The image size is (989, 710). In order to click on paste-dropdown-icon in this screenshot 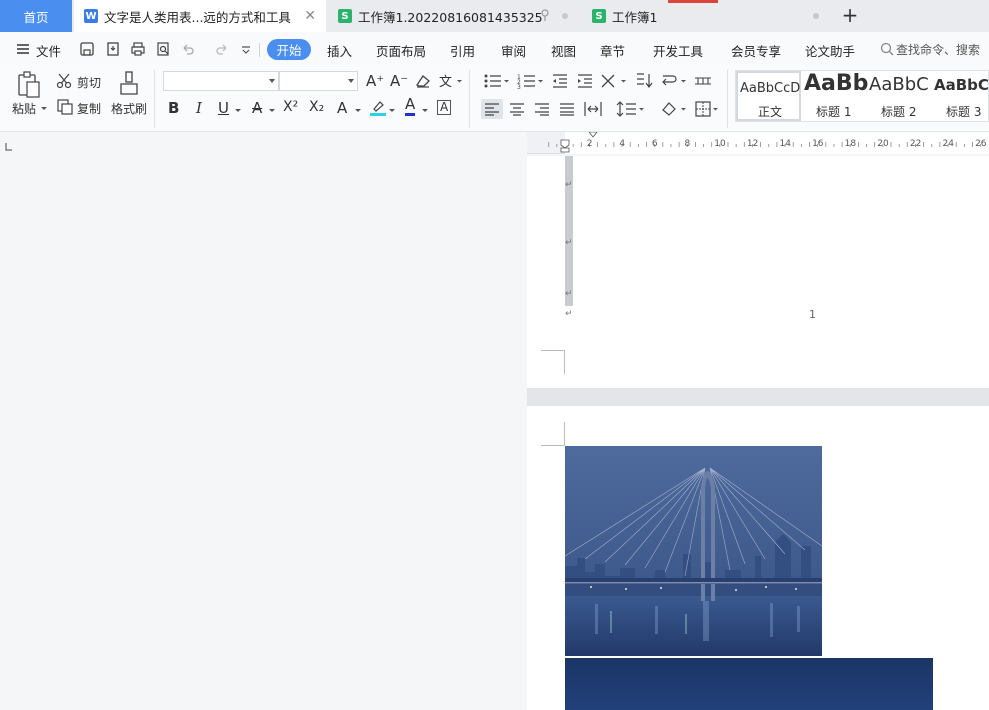, I will do `click(44, 109)`.